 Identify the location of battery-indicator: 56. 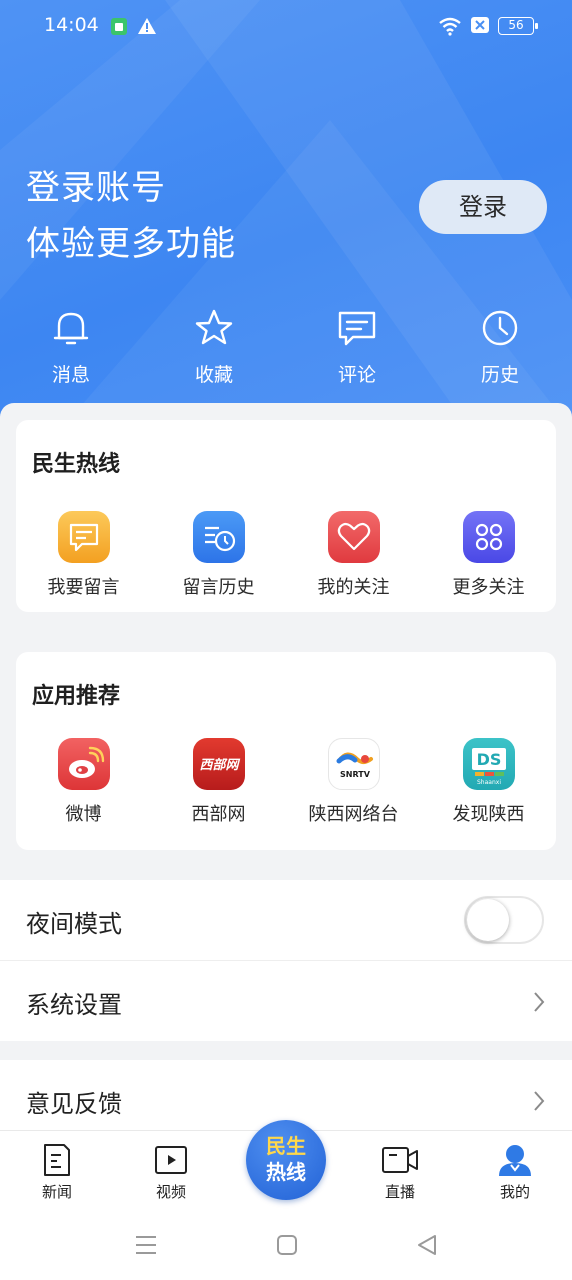
(518, 26).